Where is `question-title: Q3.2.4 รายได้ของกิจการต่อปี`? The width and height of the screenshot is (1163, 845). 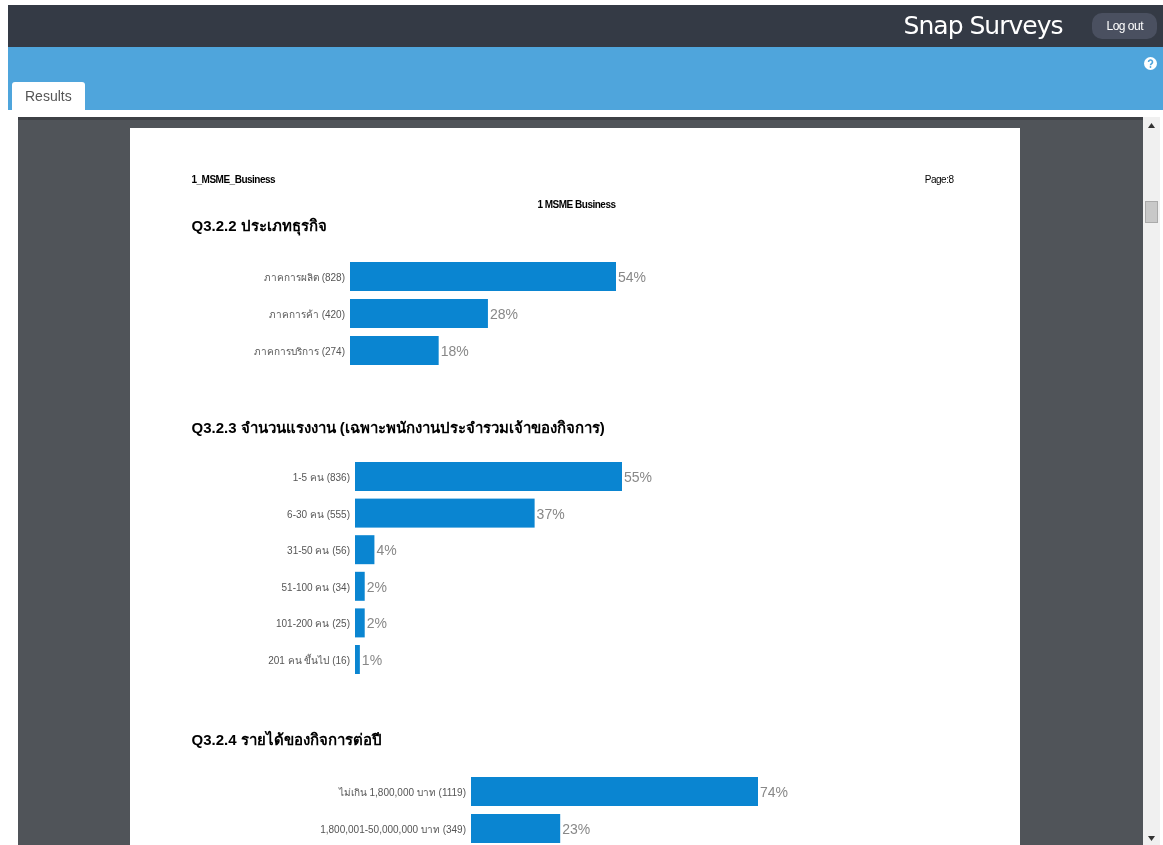 question-title: Q3.2.4 รายได้ของกิจการต่อปี is located at coordinates (287, 739).